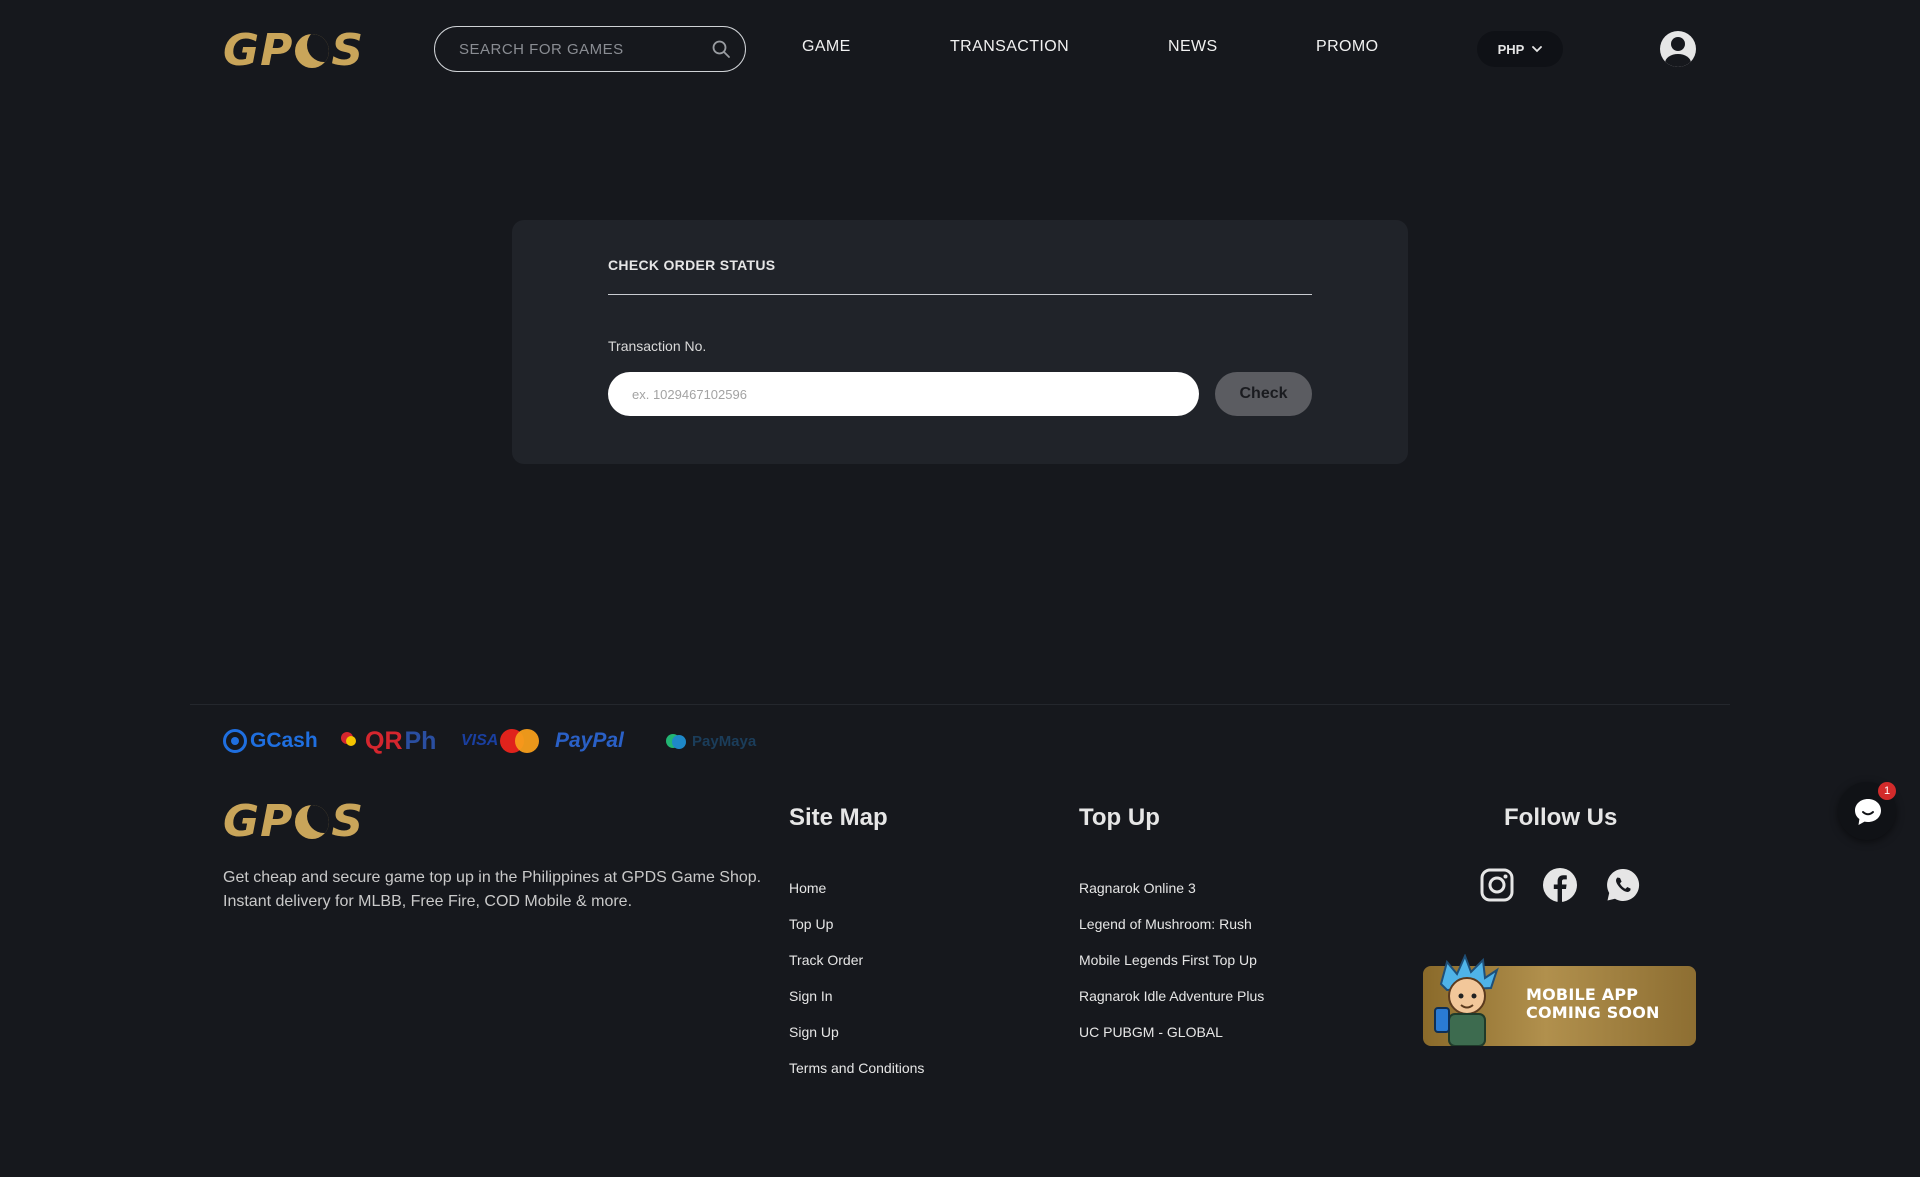 The width and height of the screenshot is (1920, 1177). Describe the element at coordinates (420, 740) in the screenshot. I see `qrph-text-right: Ph` at that location.